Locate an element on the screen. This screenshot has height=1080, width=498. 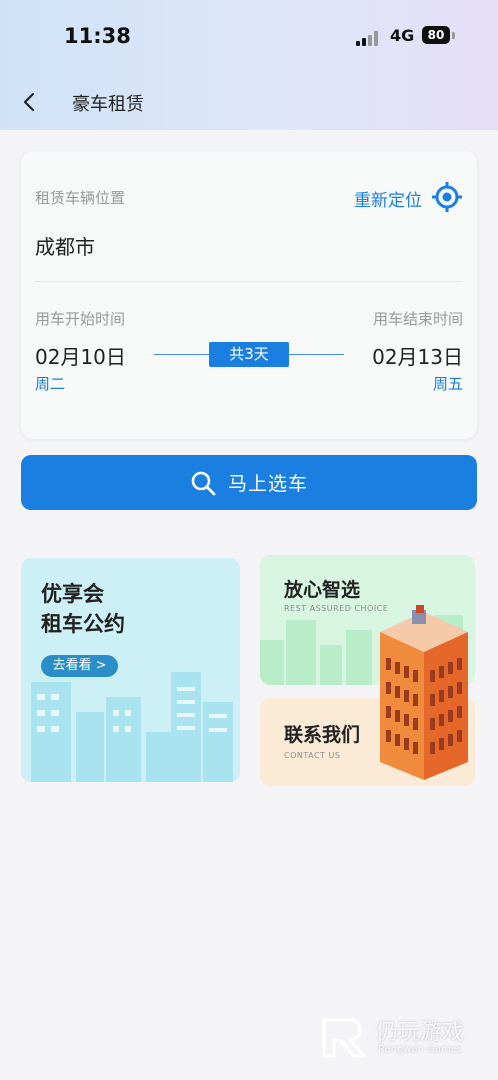
relocate-button: 重新定位 is located at coordinates (388, 198).